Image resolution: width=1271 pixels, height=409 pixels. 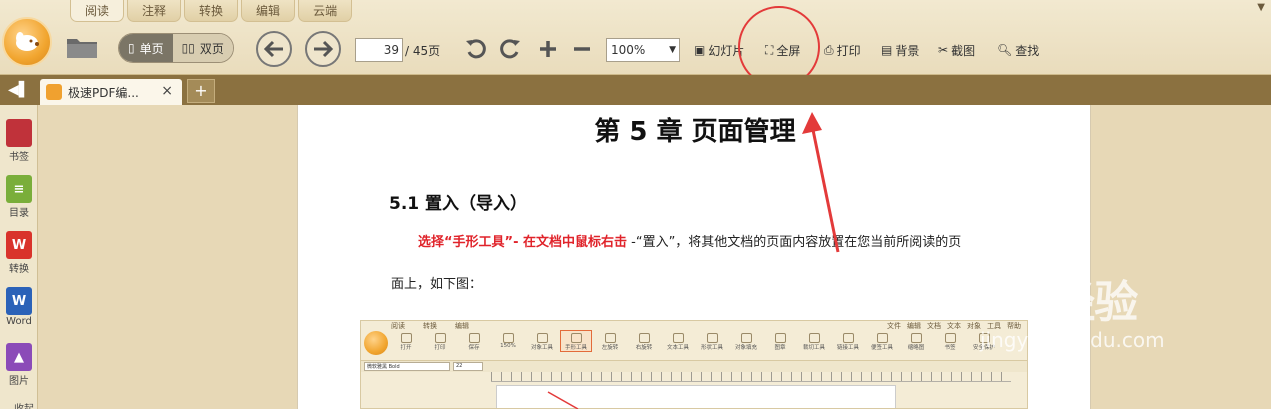 I want to click on sidebar-item-convert: W 转换, so click(x=19, y=253).